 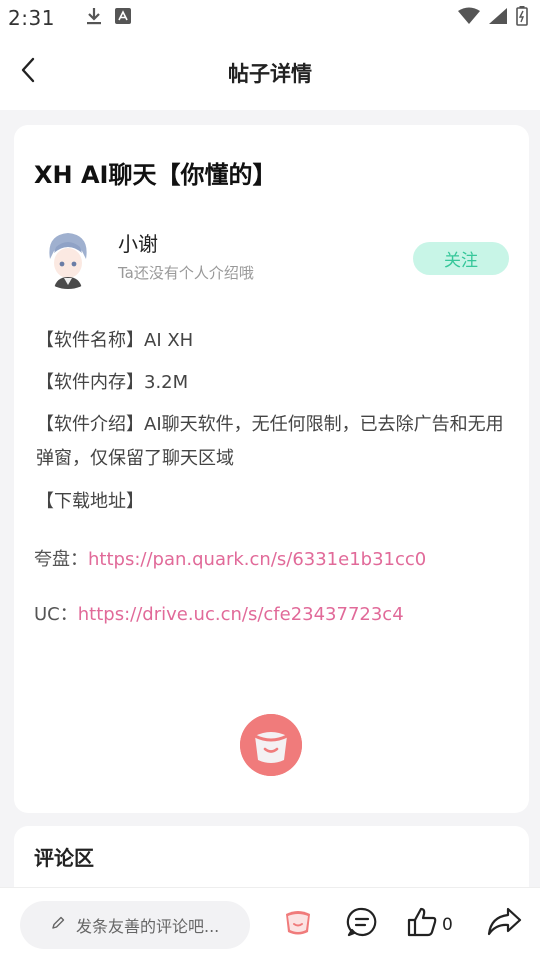 What do you see at coordinates (257, 559) in the screenshot?
I see `download-link-url: https://pan.quark.cn/s/6331e1b31cc0` at bounding box center [257, 559].